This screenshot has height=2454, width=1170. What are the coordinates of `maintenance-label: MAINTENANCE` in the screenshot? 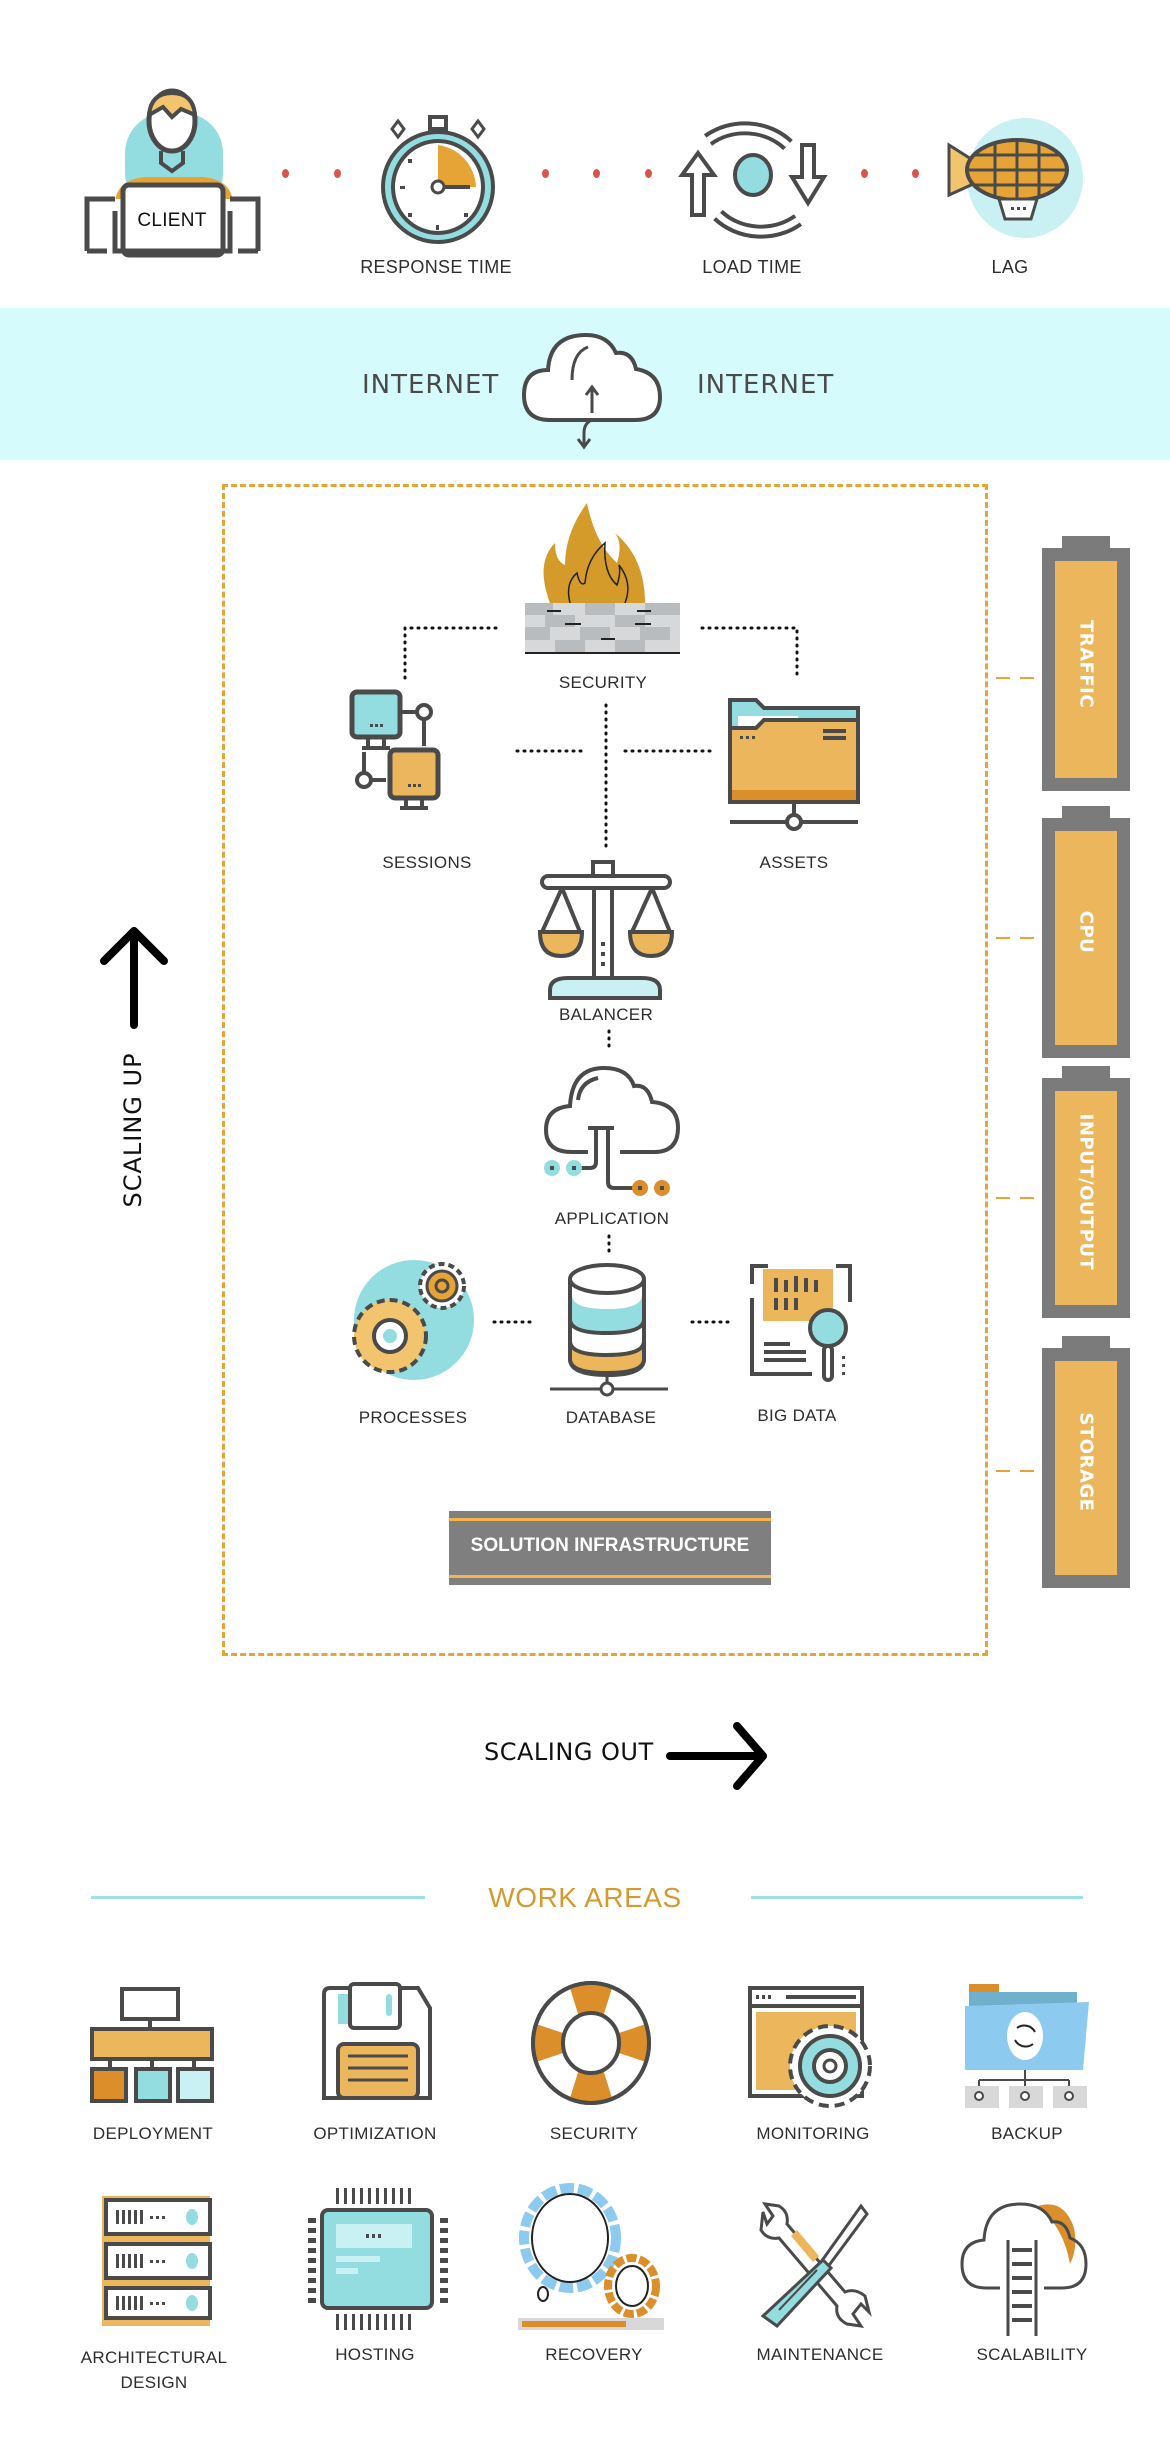 It's located at (820, 2354).